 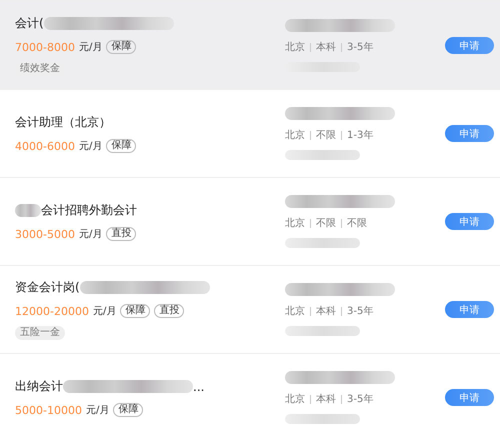 I want to click on salary-range: 4000-6000, so click(x=45, y=146).